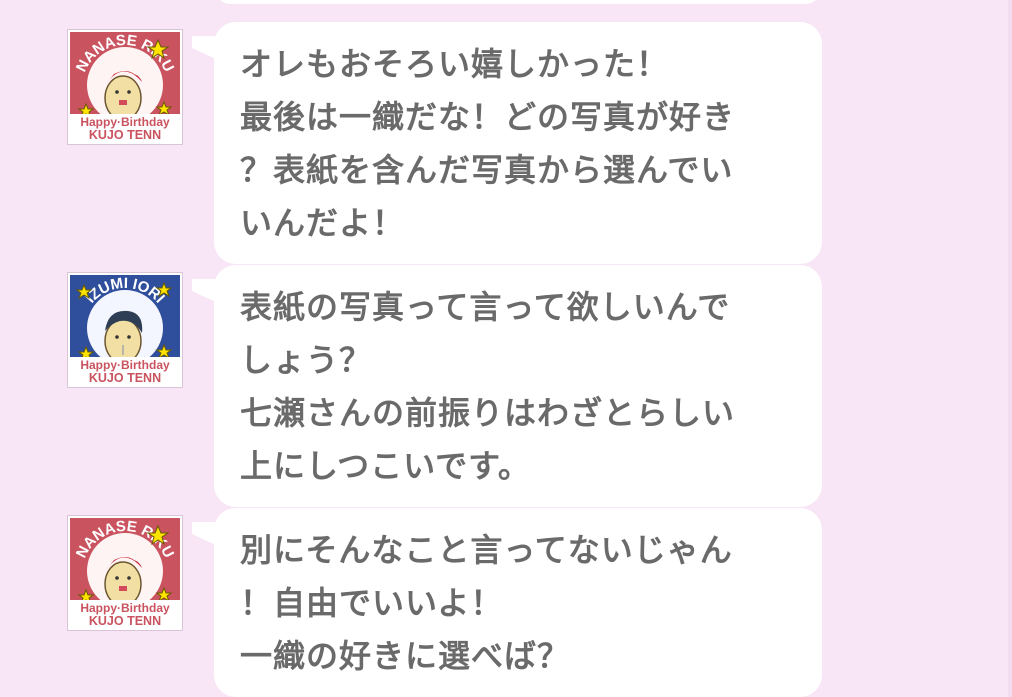 This screenshot has height=697, width=1012. What do you see at coordinates (125, 330) in the screenshot?
I see `avatar-izumi-iori: IZUMI IORI Happy·Birthday KUJO TENN` at bounding box center [125, 330].